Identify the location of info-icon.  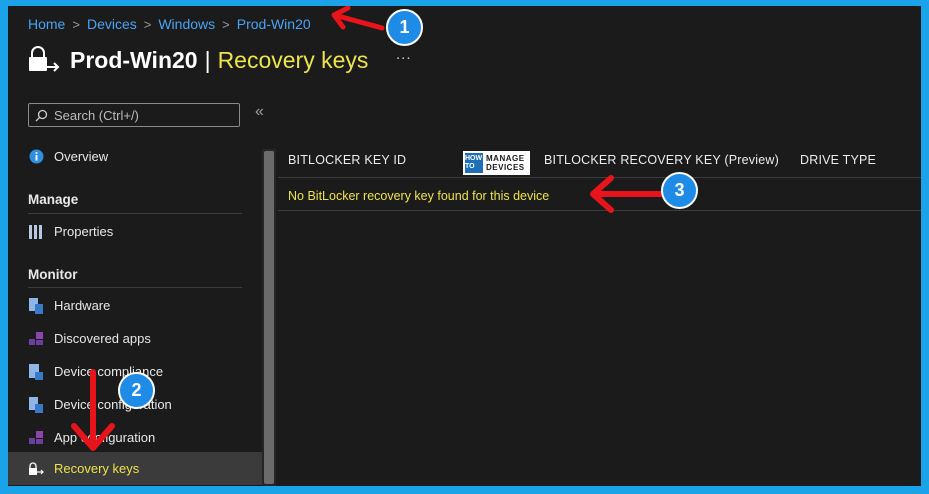
(36, 157).